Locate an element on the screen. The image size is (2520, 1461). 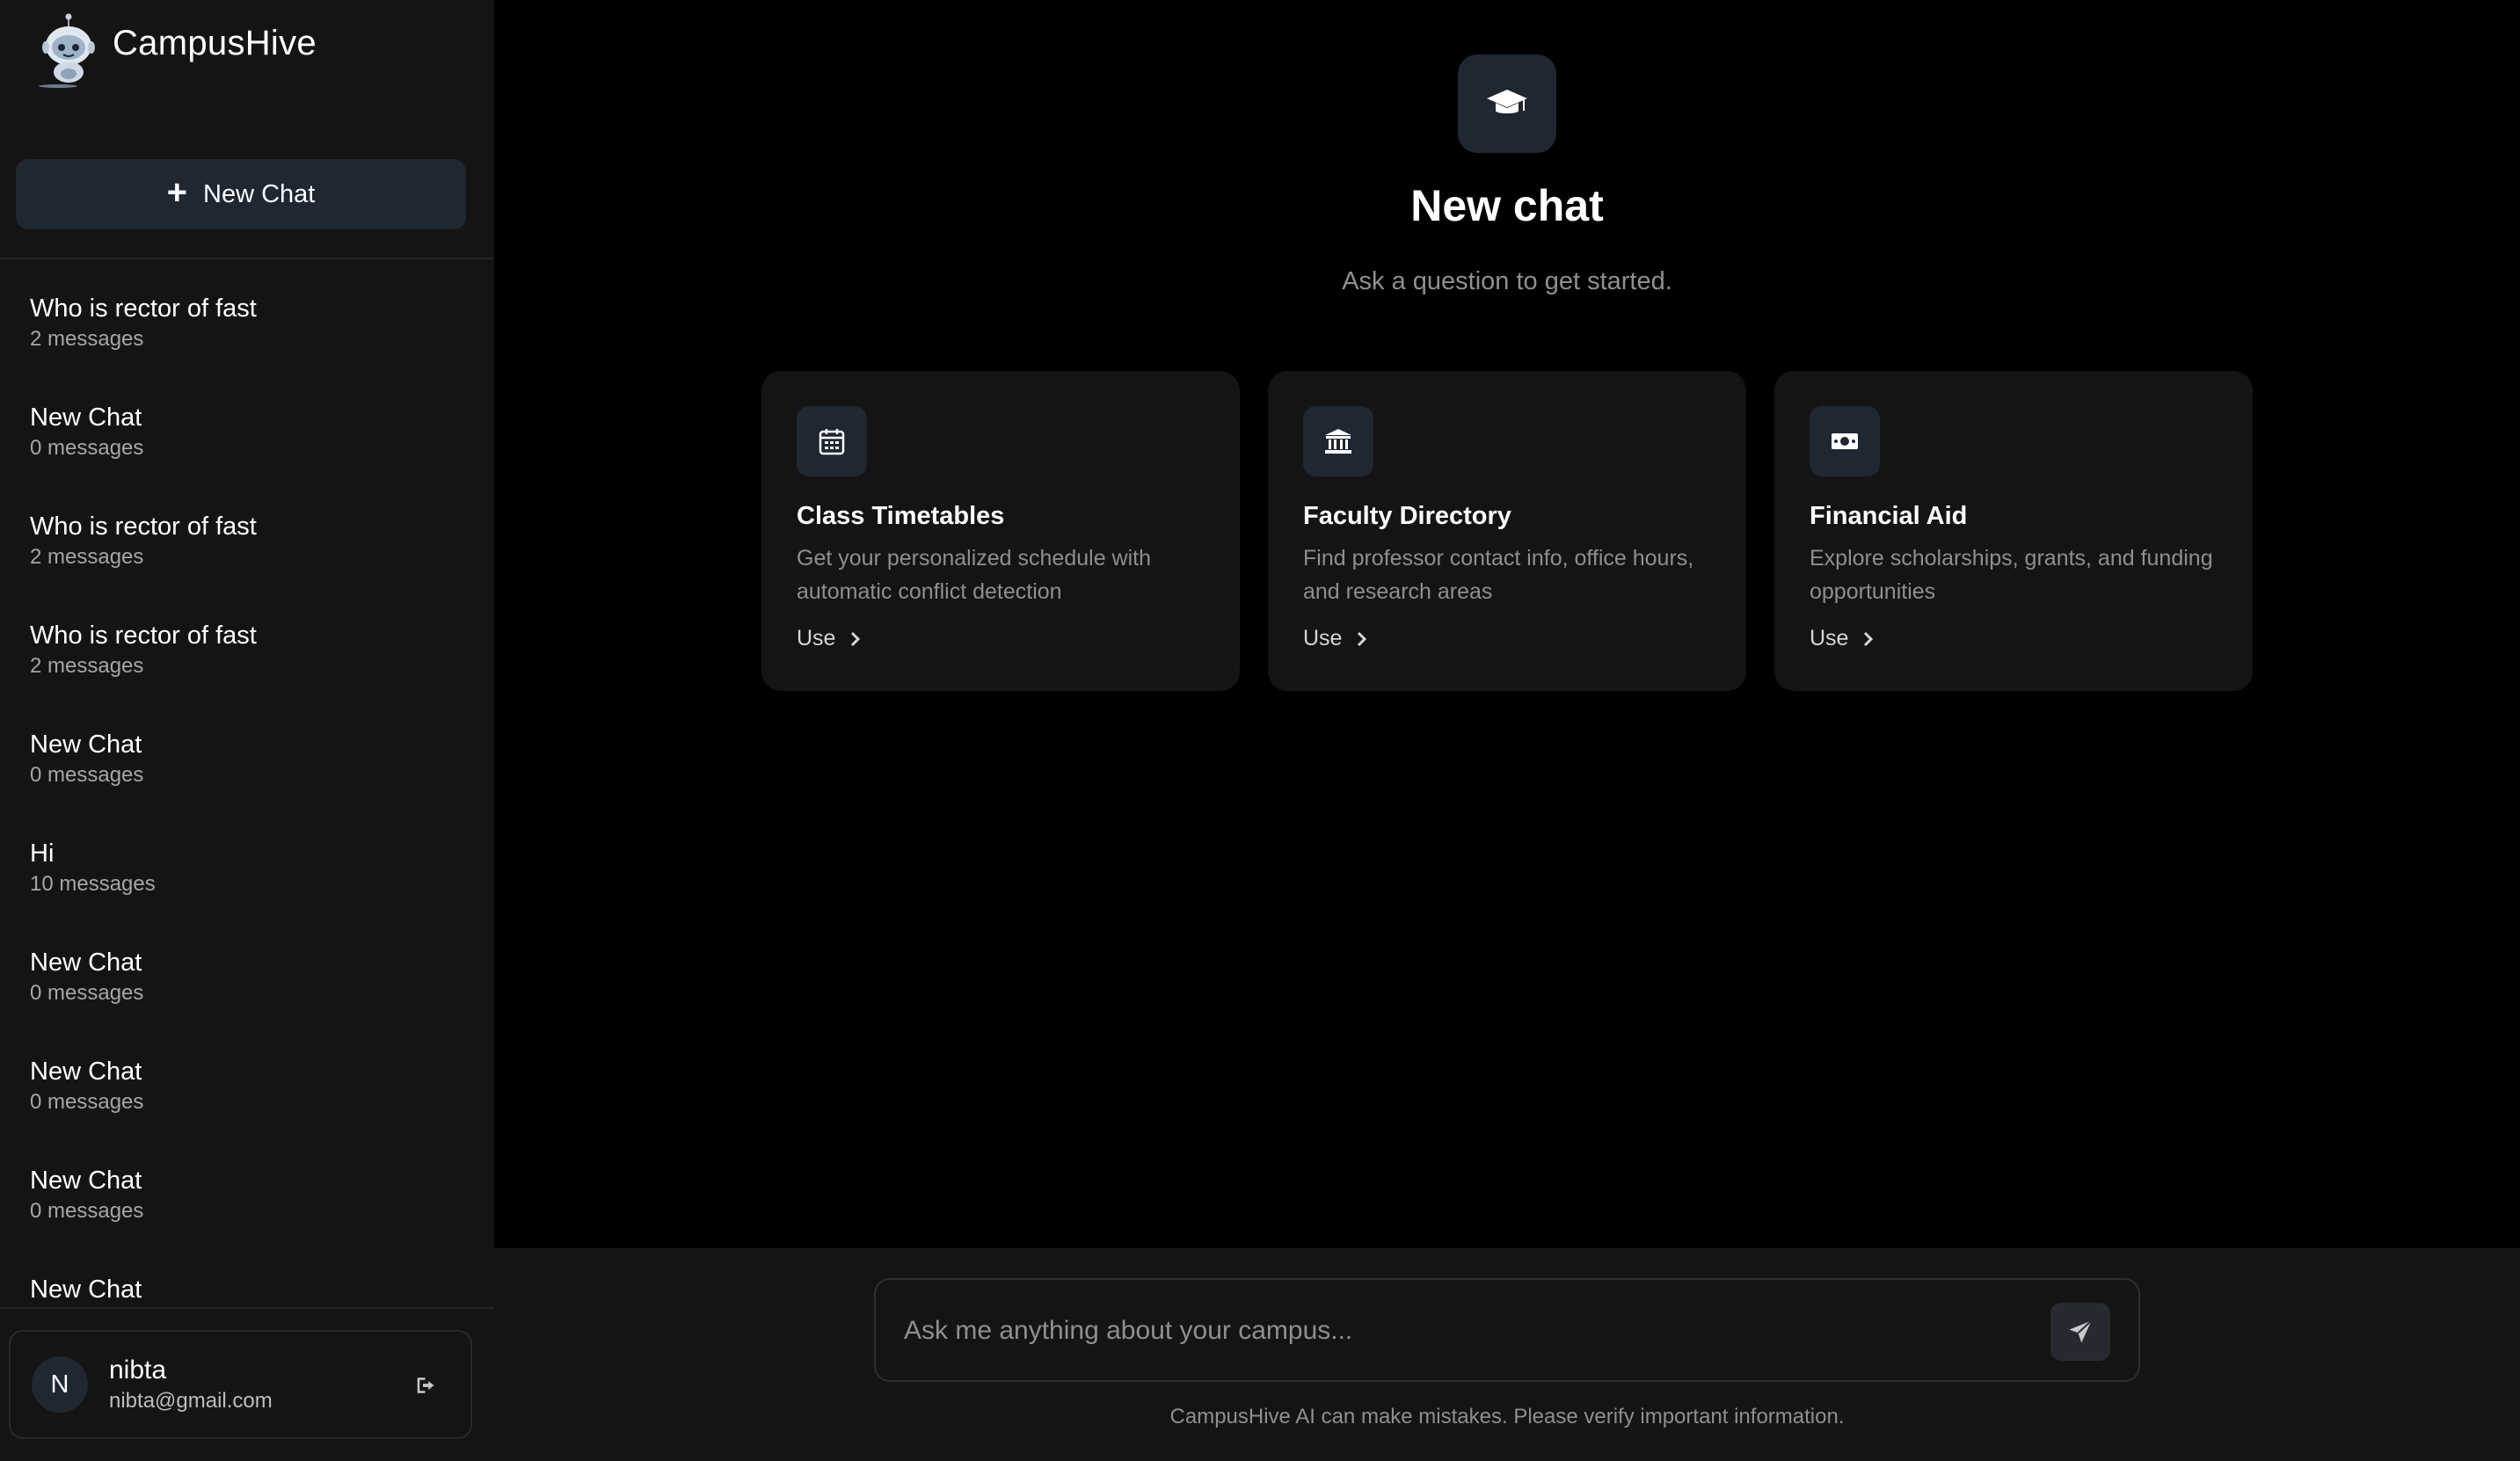
user-name: nibta is located at coordinates (138, 1370).